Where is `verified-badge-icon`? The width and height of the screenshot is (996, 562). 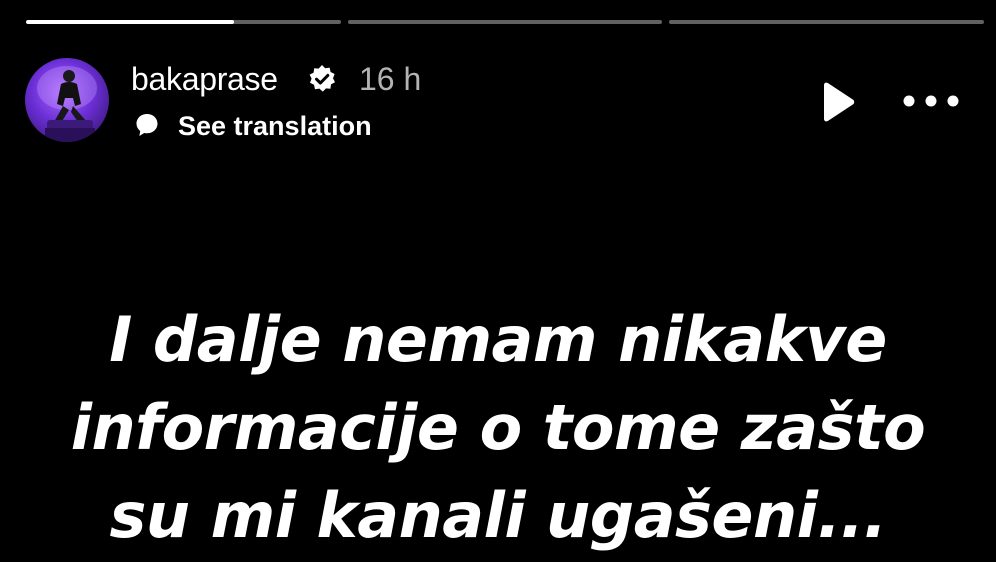
verified-badge-icon is located at coordinates (322, 78).